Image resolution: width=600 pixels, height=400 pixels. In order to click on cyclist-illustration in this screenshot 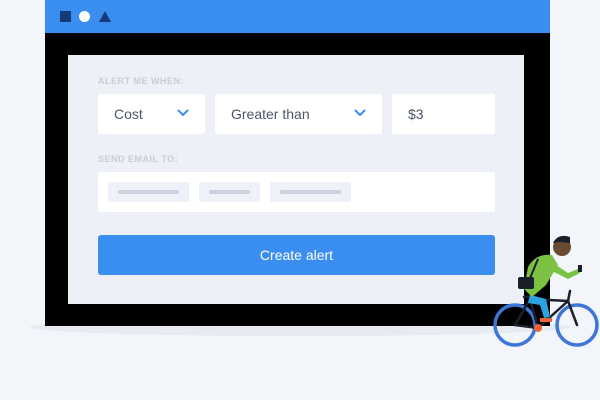, I will do `click(546, 291)`.